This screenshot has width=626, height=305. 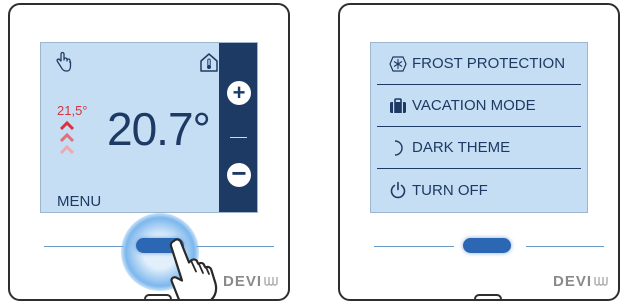 I want to click on decrease-button: −, so click(x=239, y=173).